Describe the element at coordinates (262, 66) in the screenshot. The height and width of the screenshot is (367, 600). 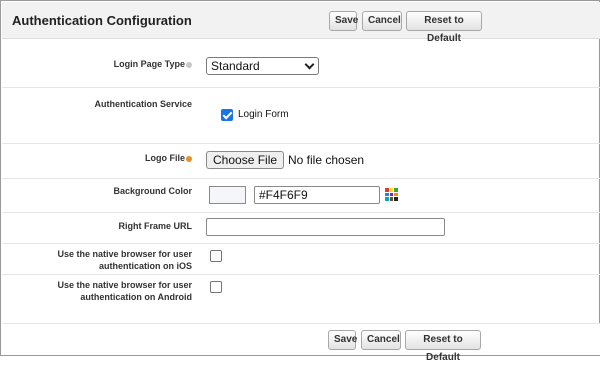
I see `login-page-type-select: Standard` at that location.